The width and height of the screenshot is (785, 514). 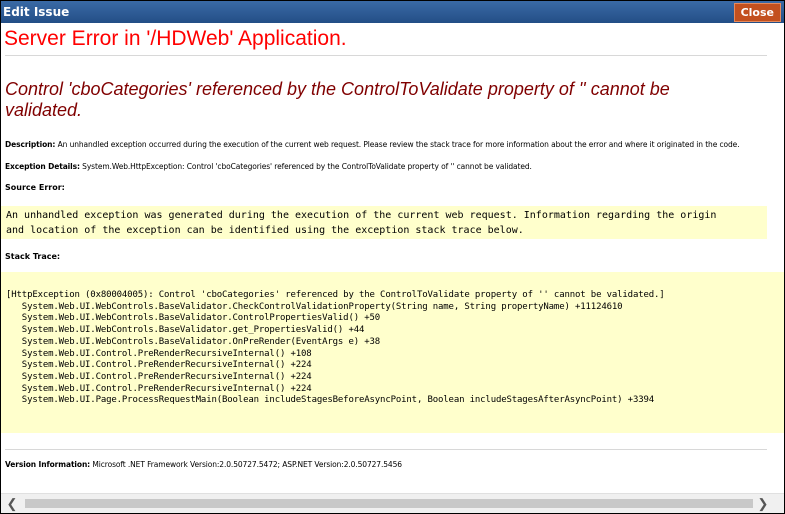 What do you see at coordinates (392, 12) in the screenshot?
I see `dialog-titlebar: Edit Issue Close` at bounding box center [392, 12].